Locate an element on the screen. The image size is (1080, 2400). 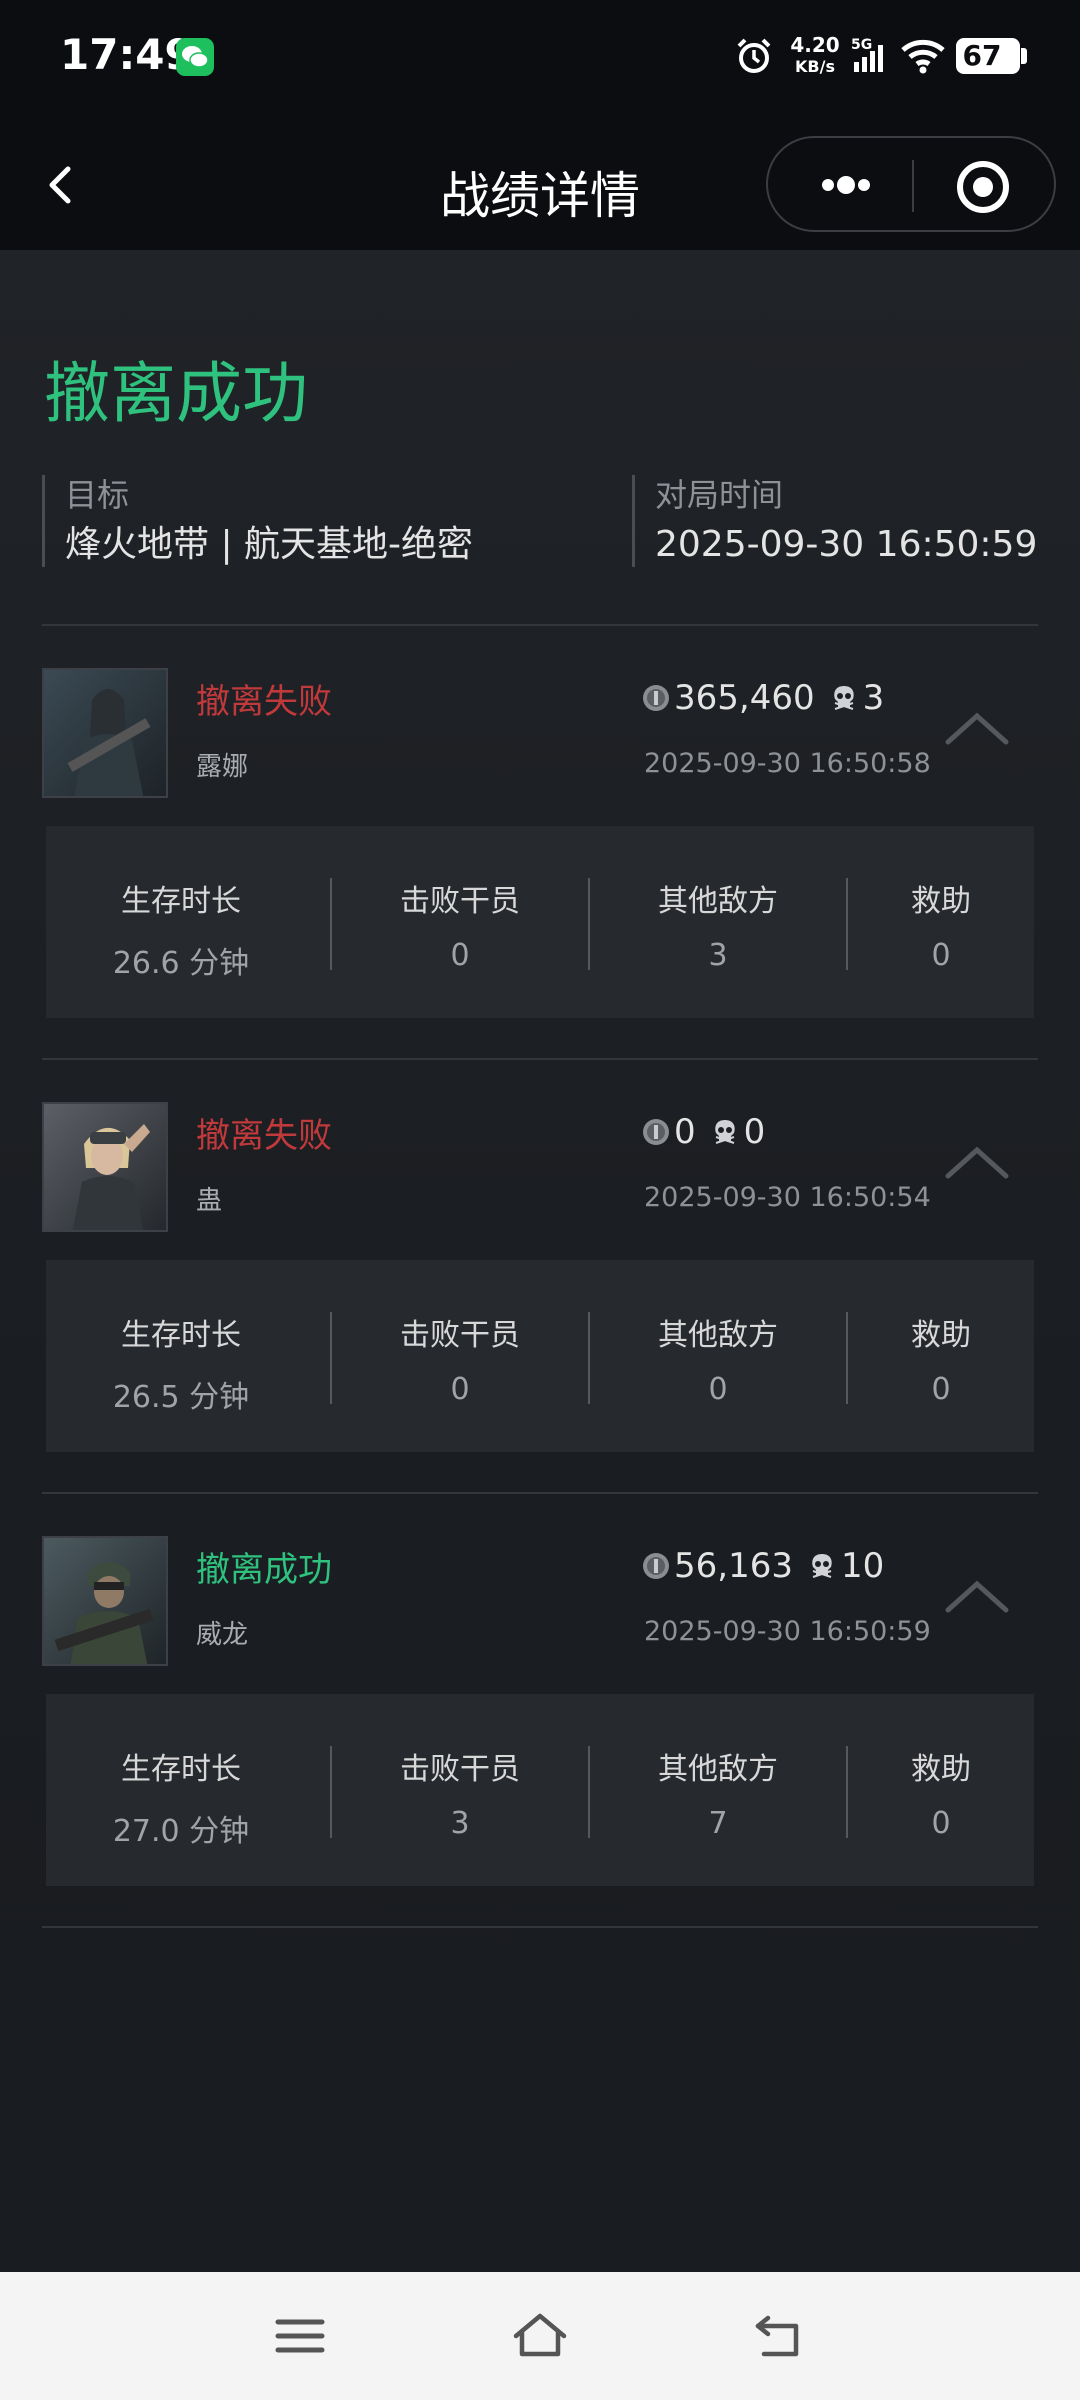
menu-icon is located at coordinates (300, 2336).